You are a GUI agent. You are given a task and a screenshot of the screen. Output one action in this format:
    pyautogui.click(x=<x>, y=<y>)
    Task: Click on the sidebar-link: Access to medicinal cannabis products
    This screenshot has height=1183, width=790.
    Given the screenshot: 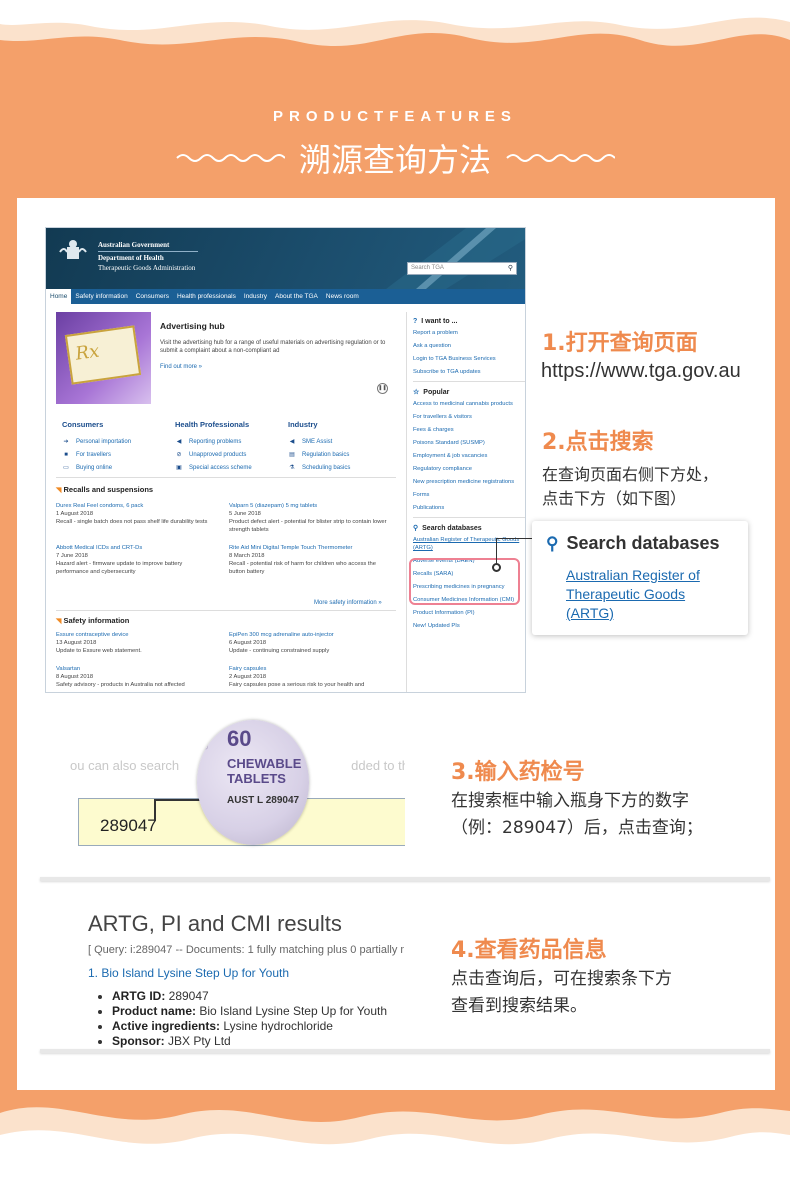 What is the action you would take?
    pyautogui.click(x=469, y=404)
    